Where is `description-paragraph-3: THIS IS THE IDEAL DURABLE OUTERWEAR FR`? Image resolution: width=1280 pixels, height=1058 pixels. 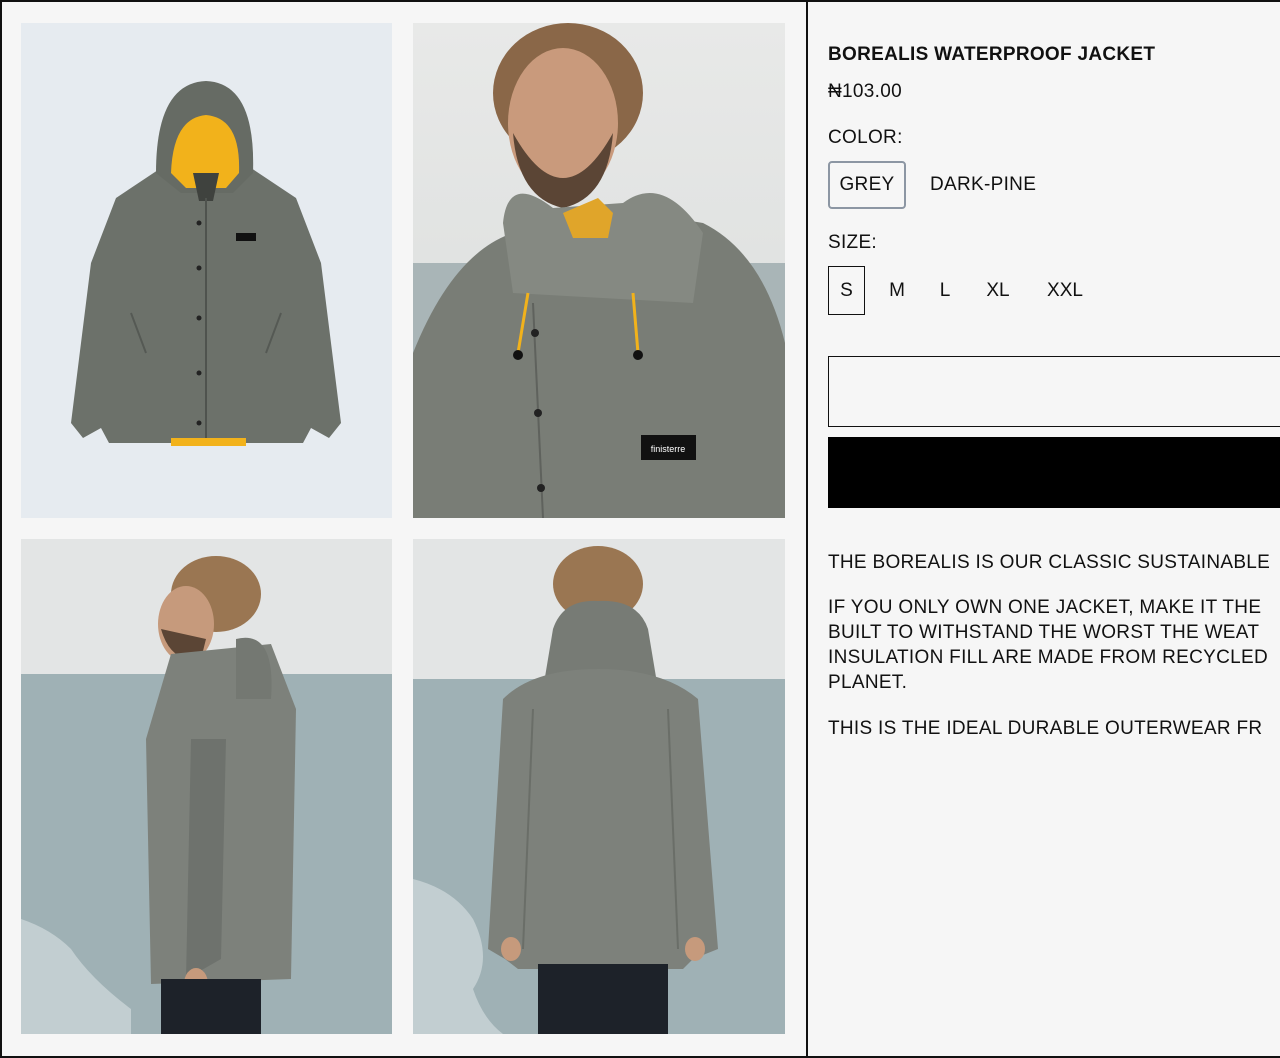 description-paragraph-3: THIS IS THE IDEAL DURABLE OUTERWEAR FR is located at coordinates (1045, 728).